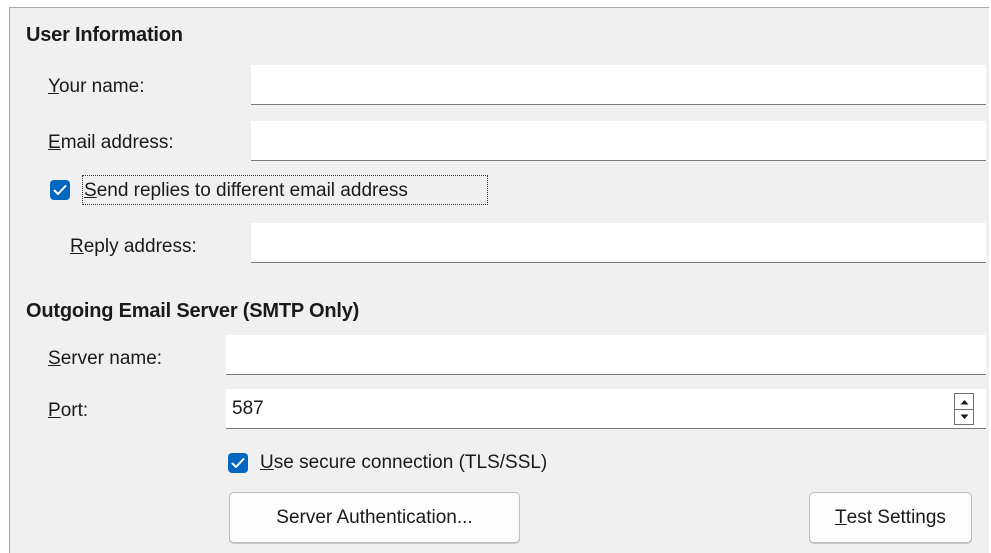 The width and height of the screenshot is (991, 553). I want to click on your-name-input, so click(618, 85).